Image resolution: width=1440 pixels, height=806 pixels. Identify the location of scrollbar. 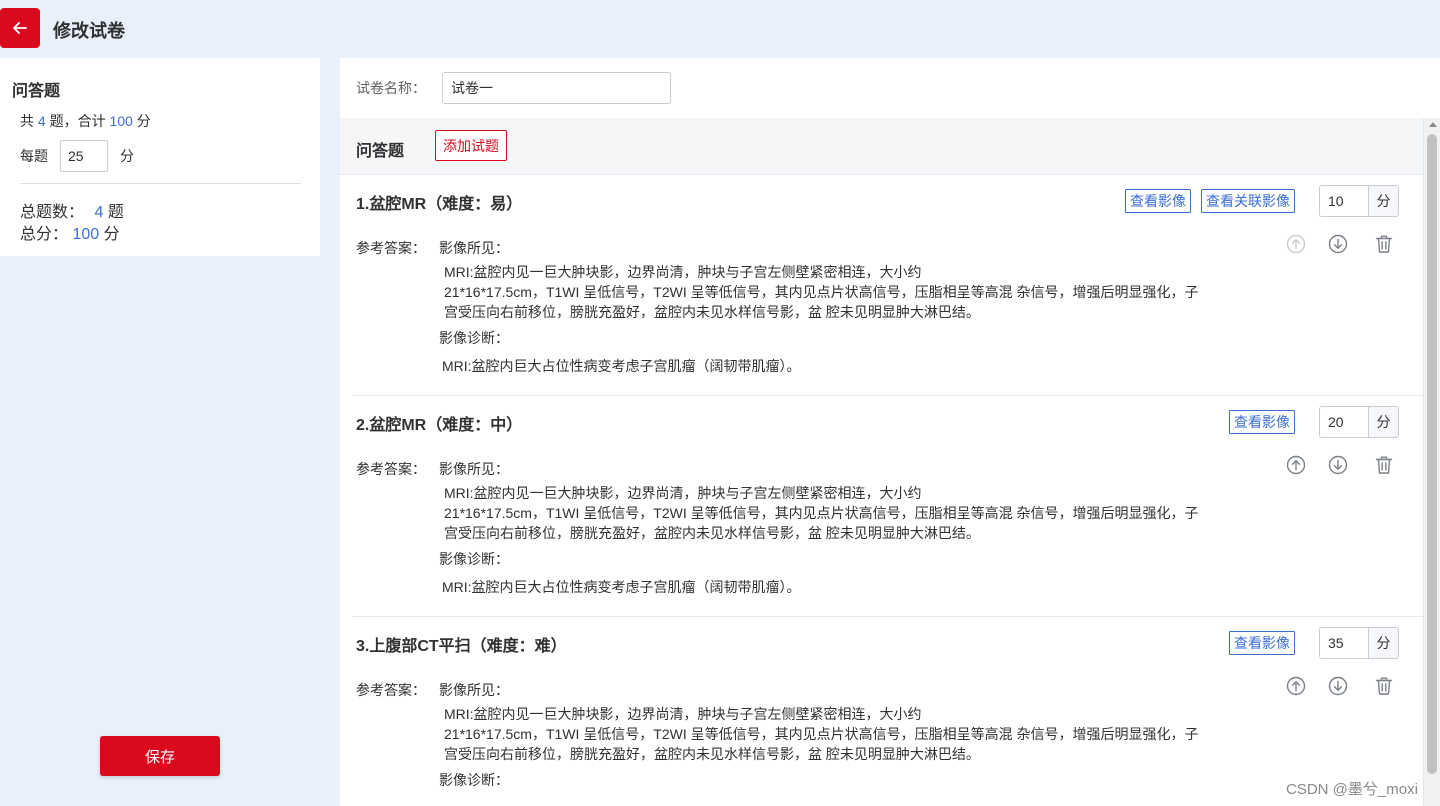
(1431, 462).